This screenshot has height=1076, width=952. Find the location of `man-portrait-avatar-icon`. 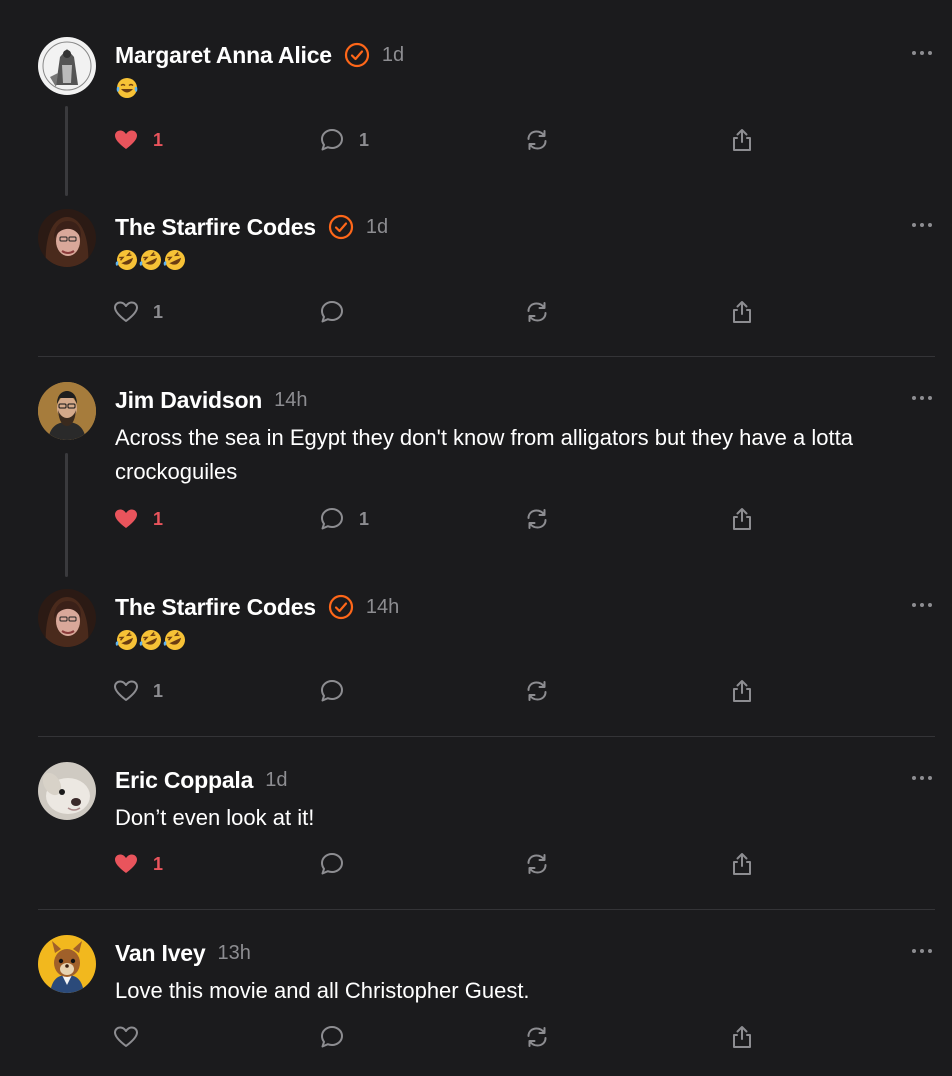

man-portrait-avatar-icon is located at coordinates (67, 411).